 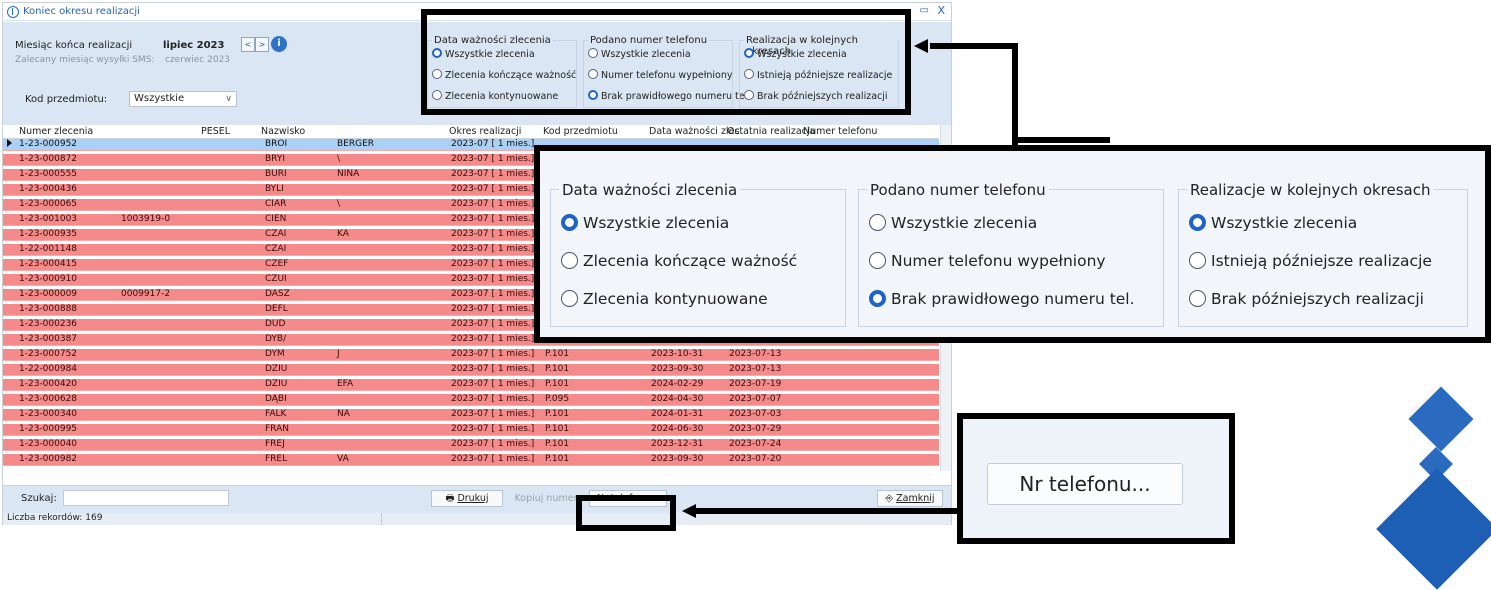 What do you see at coordinates (679, 261) in the screenshot?
I see `callout-radio-expiry-ending: Zlecenia kończące ważność` at bounding box center [679, 261].